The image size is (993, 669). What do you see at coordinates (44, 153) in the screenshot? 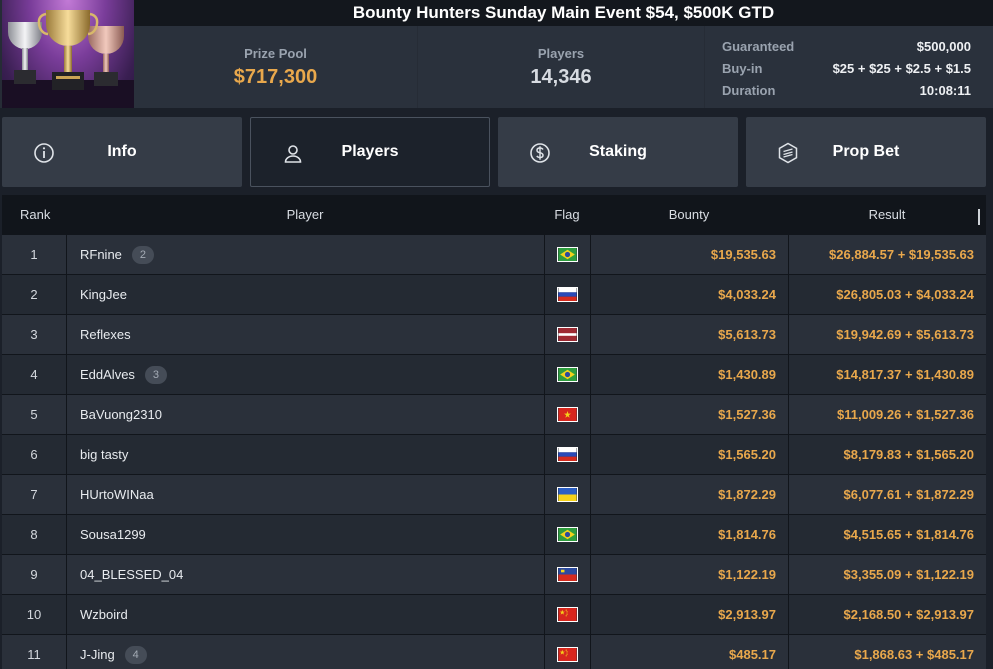
I see `info-icon` at bounding box center [44, 153].